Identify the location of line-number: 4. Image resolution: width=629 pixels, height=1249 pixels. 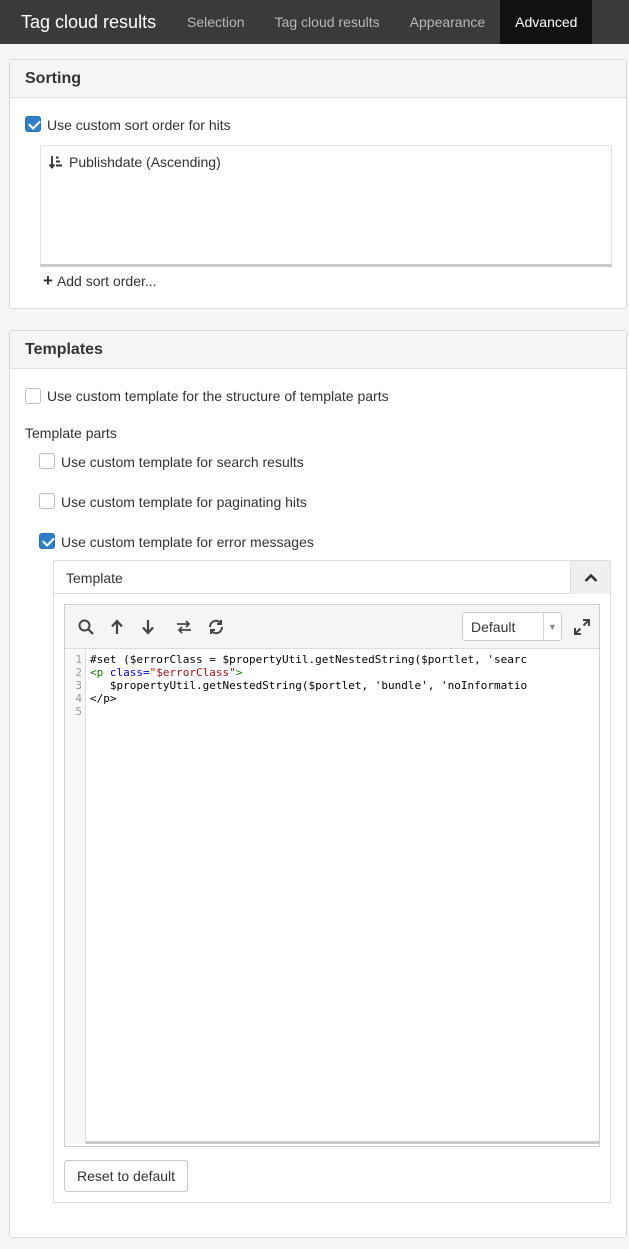
(78, 698).